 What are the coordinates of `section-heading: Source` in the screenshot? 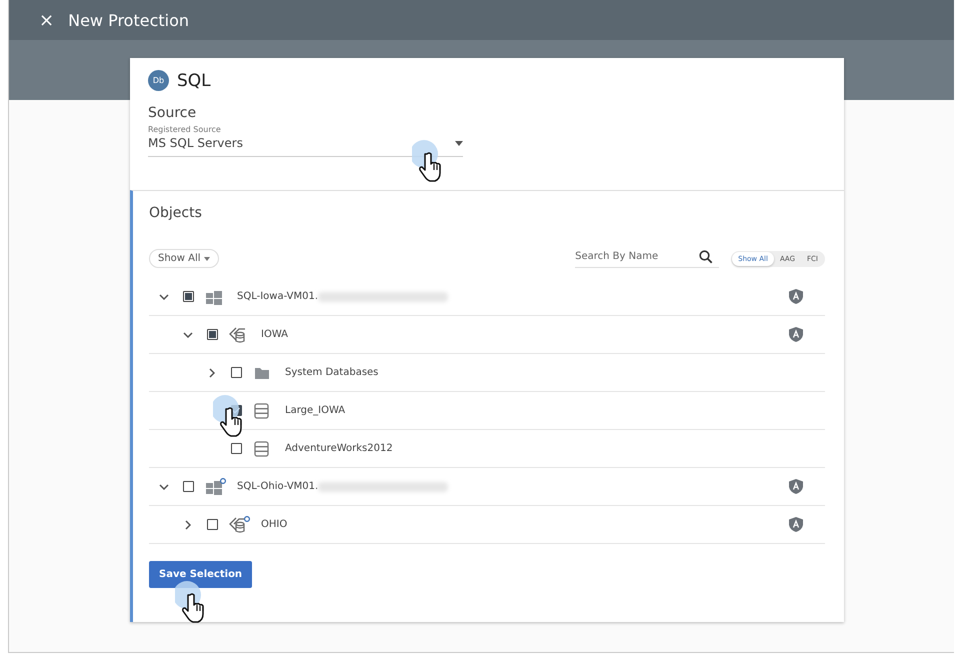 It's located at (173, 113).